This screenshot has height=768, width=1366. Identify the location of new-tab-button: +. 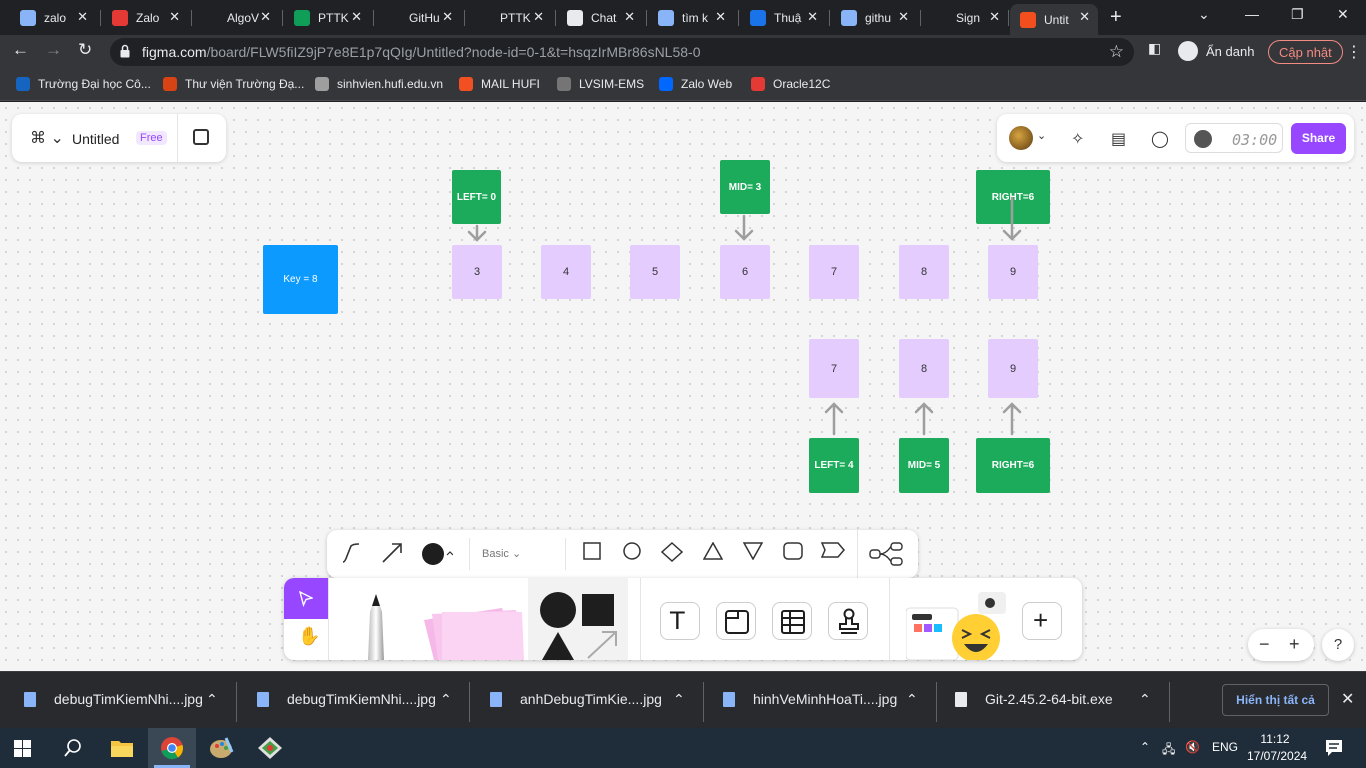
(1116, 17).